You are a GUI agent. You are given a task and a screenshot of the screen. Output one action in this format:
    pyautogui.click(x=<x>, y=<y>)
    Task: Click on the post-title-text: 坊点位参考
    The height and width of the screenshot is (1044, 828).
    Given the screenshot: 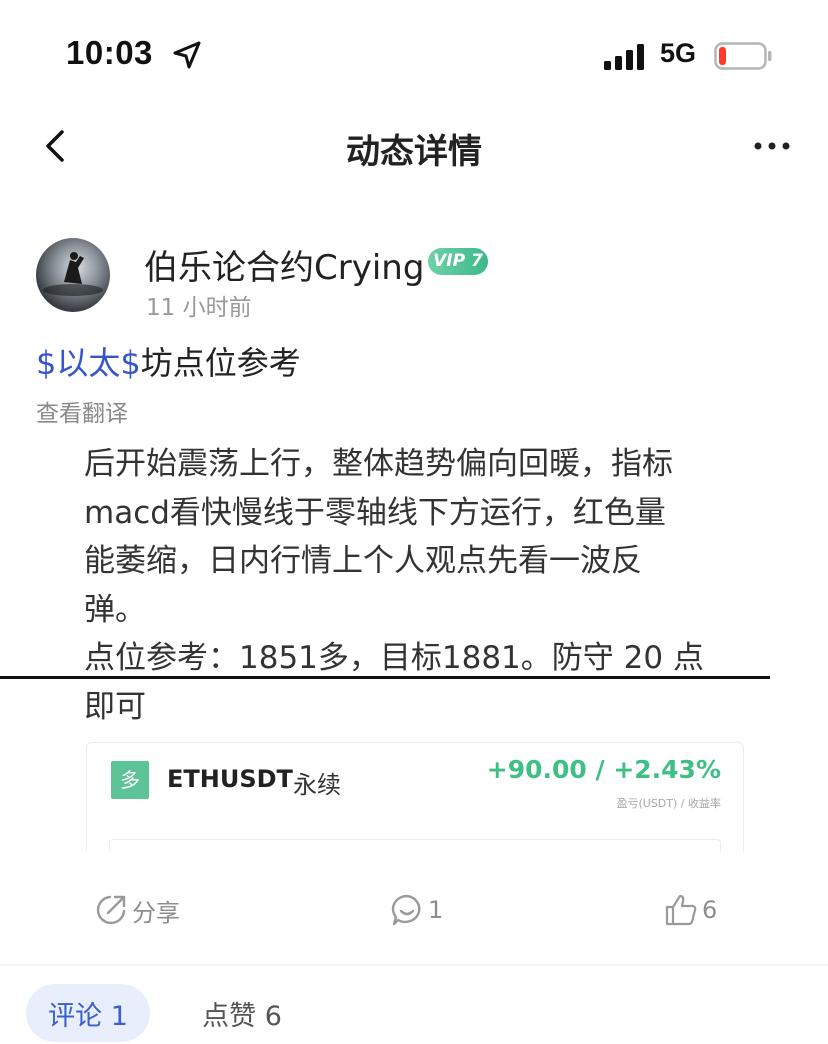 What is the action you would take?
    pyautogui.click(x=220, y=363)
    